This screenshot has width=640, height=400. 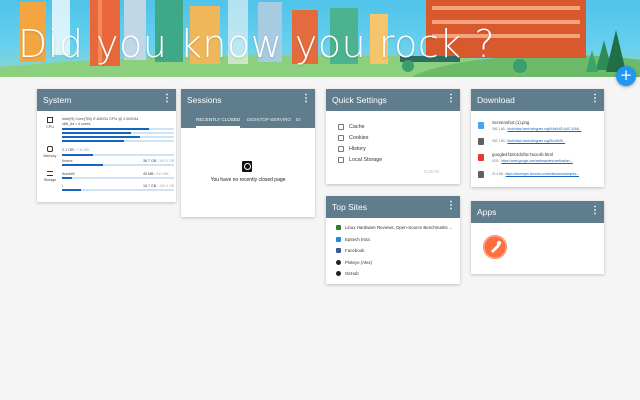 I want to click on sessions-menu-icon: ⋮, so click(x=306, y=99).